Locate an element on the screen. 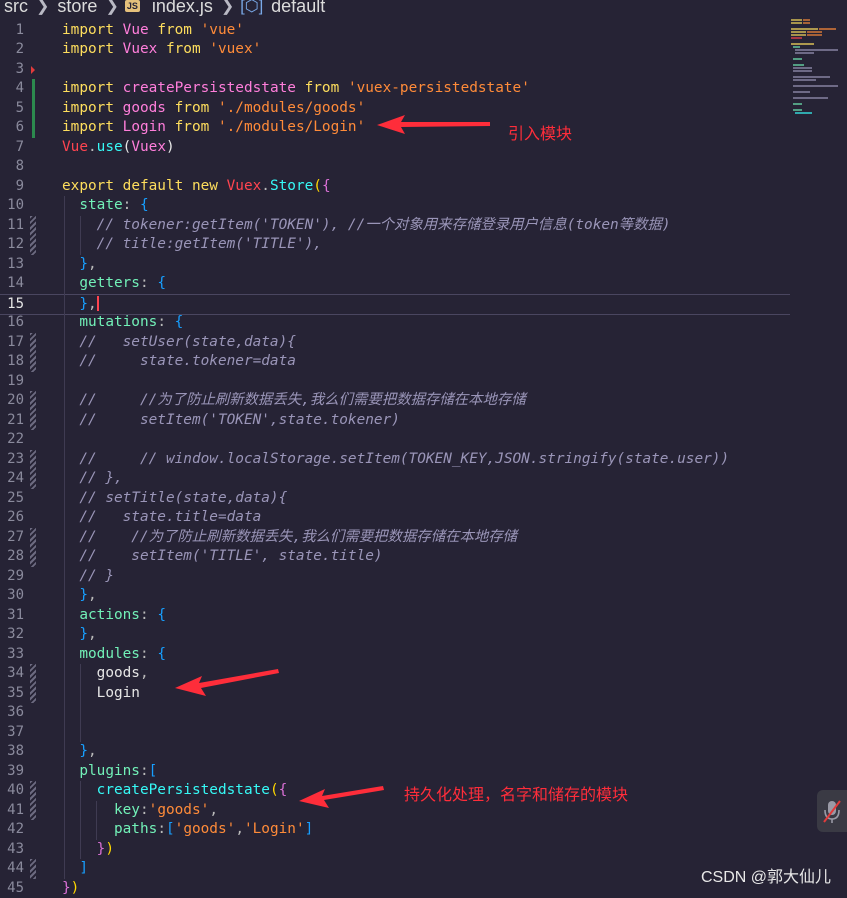 This screenshot has width=847, height=898. code-line: 33 modules: { is located at coordinates (395, 655).